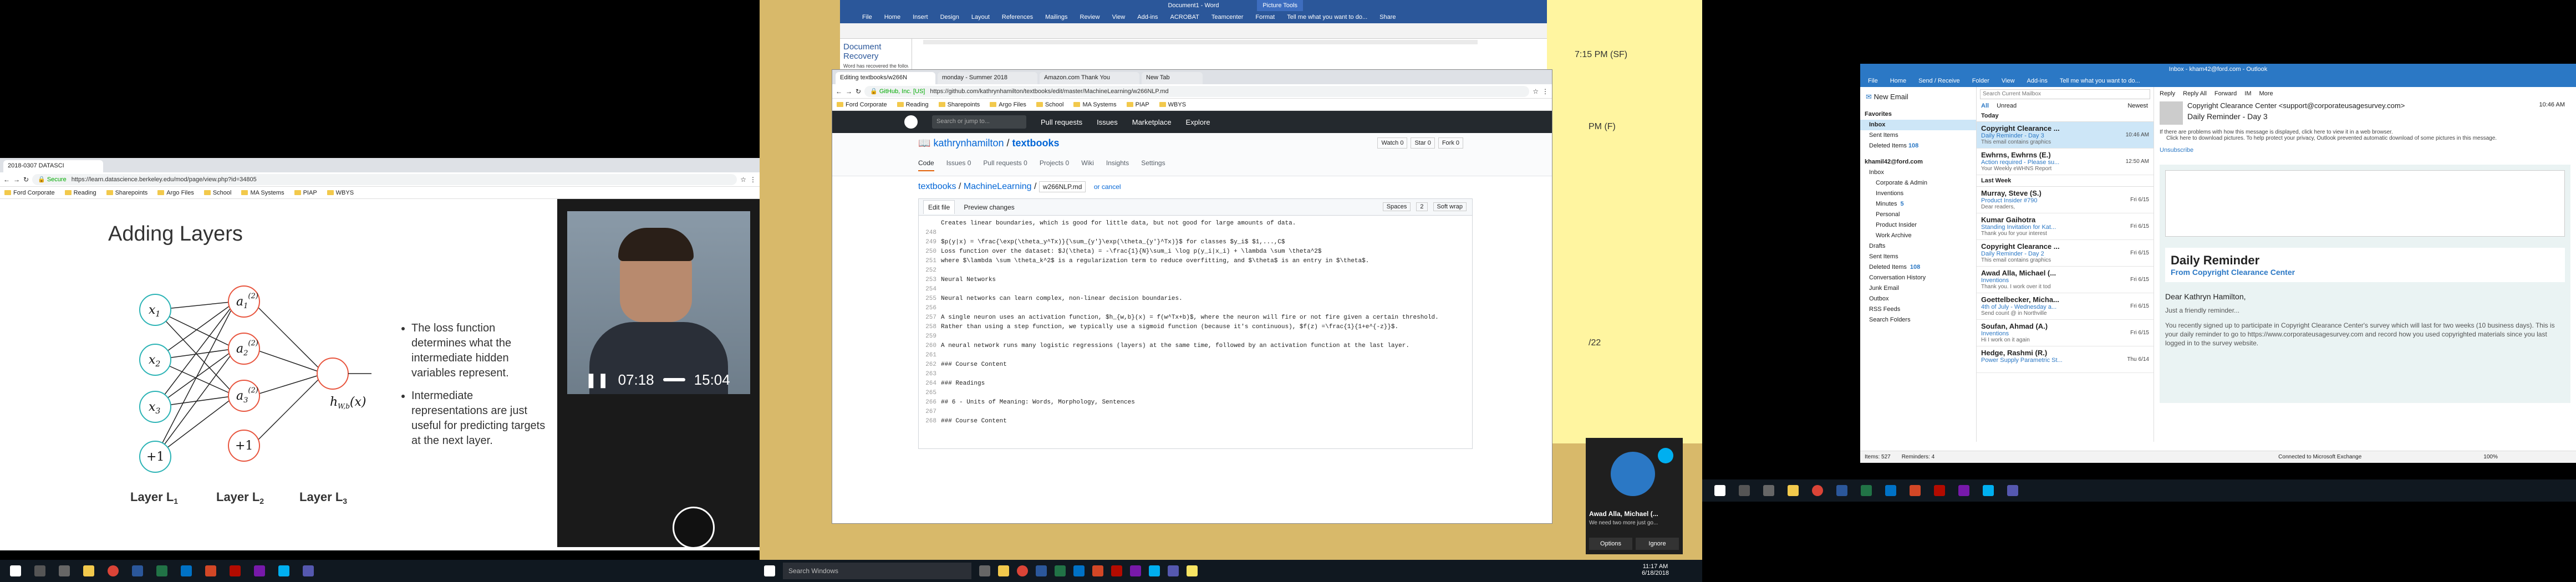 The height and width of the screenshot is (582, 2576). Describe the element at coordinates (674, 379) in the screenshot. I see `volume-slider` at that location.